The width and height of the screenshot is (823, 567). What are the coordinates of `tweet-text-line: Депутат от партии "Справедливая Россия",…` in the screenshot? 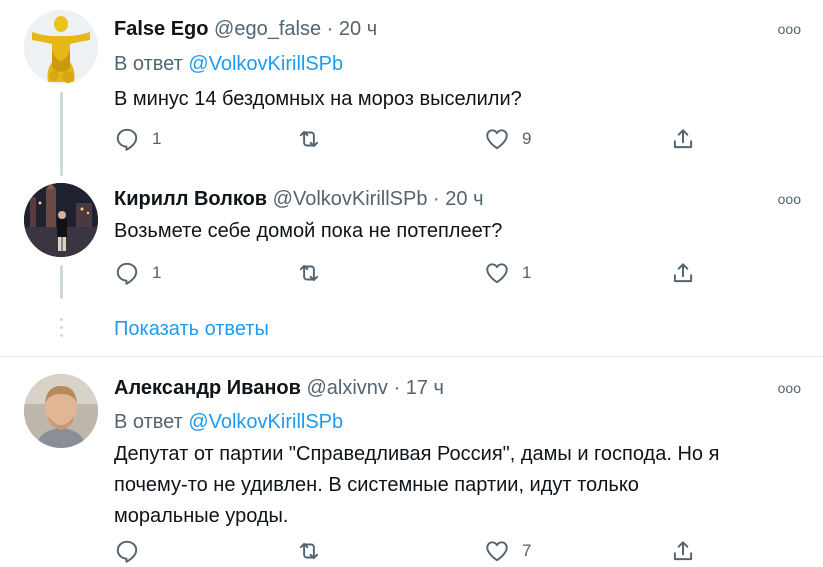 It's located at (417, 454).